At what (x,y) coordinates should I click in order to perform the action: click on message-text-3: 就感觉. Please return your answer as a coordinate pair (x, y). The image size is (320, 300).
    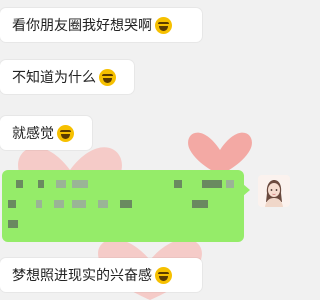
    Looking at the image, I should click on (33, 134).